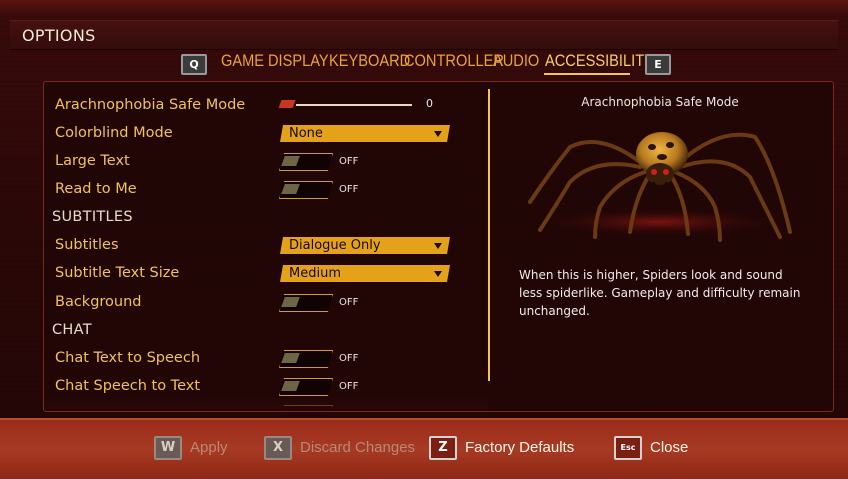  What do you see at coordinates (117, 273) in the screenshot?
I see `subtitle-size-label: Subtitle Text Size` at bounding box center [117, 273].